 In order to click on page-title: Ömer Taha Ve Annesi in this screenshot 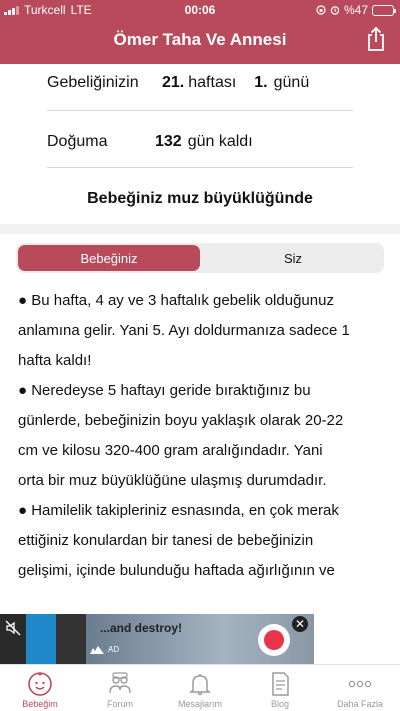, I will do `click(200, 39)`.